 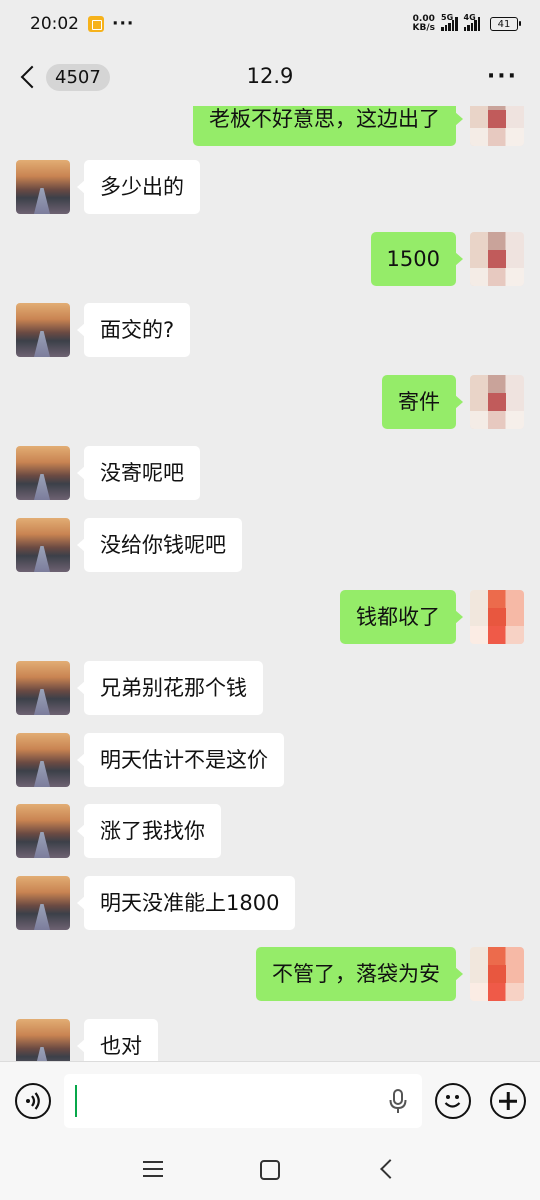 I want to click on home-button, so click(x=270, y=1170).